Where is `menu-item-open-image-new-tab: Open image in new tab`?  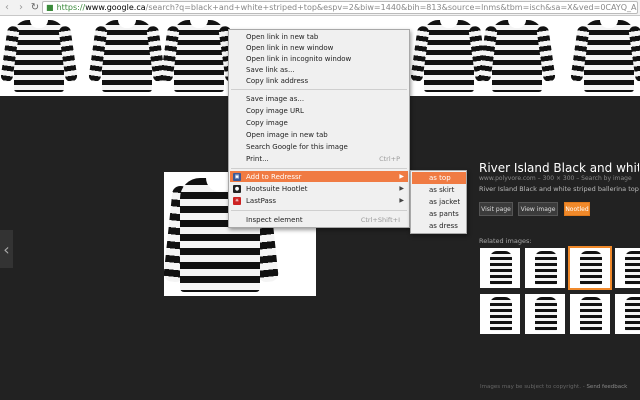
menu-item-open-image-new-tab: Open image in new tab is located at coordinates (319, 134).